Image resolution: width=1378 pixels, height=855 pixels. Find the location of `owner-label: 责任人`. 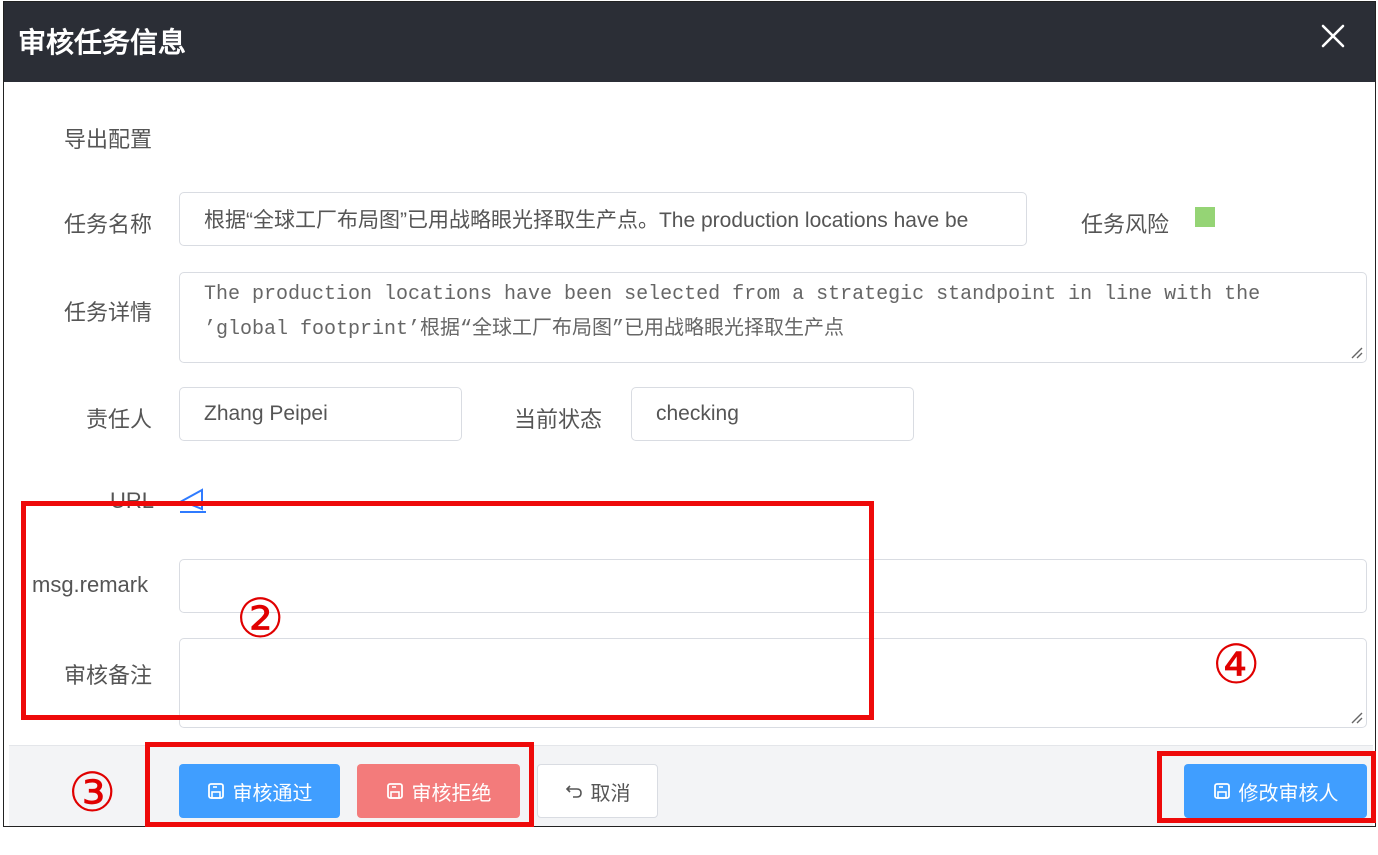

owner-label: 责任人 is located at coordinates (119, 420).